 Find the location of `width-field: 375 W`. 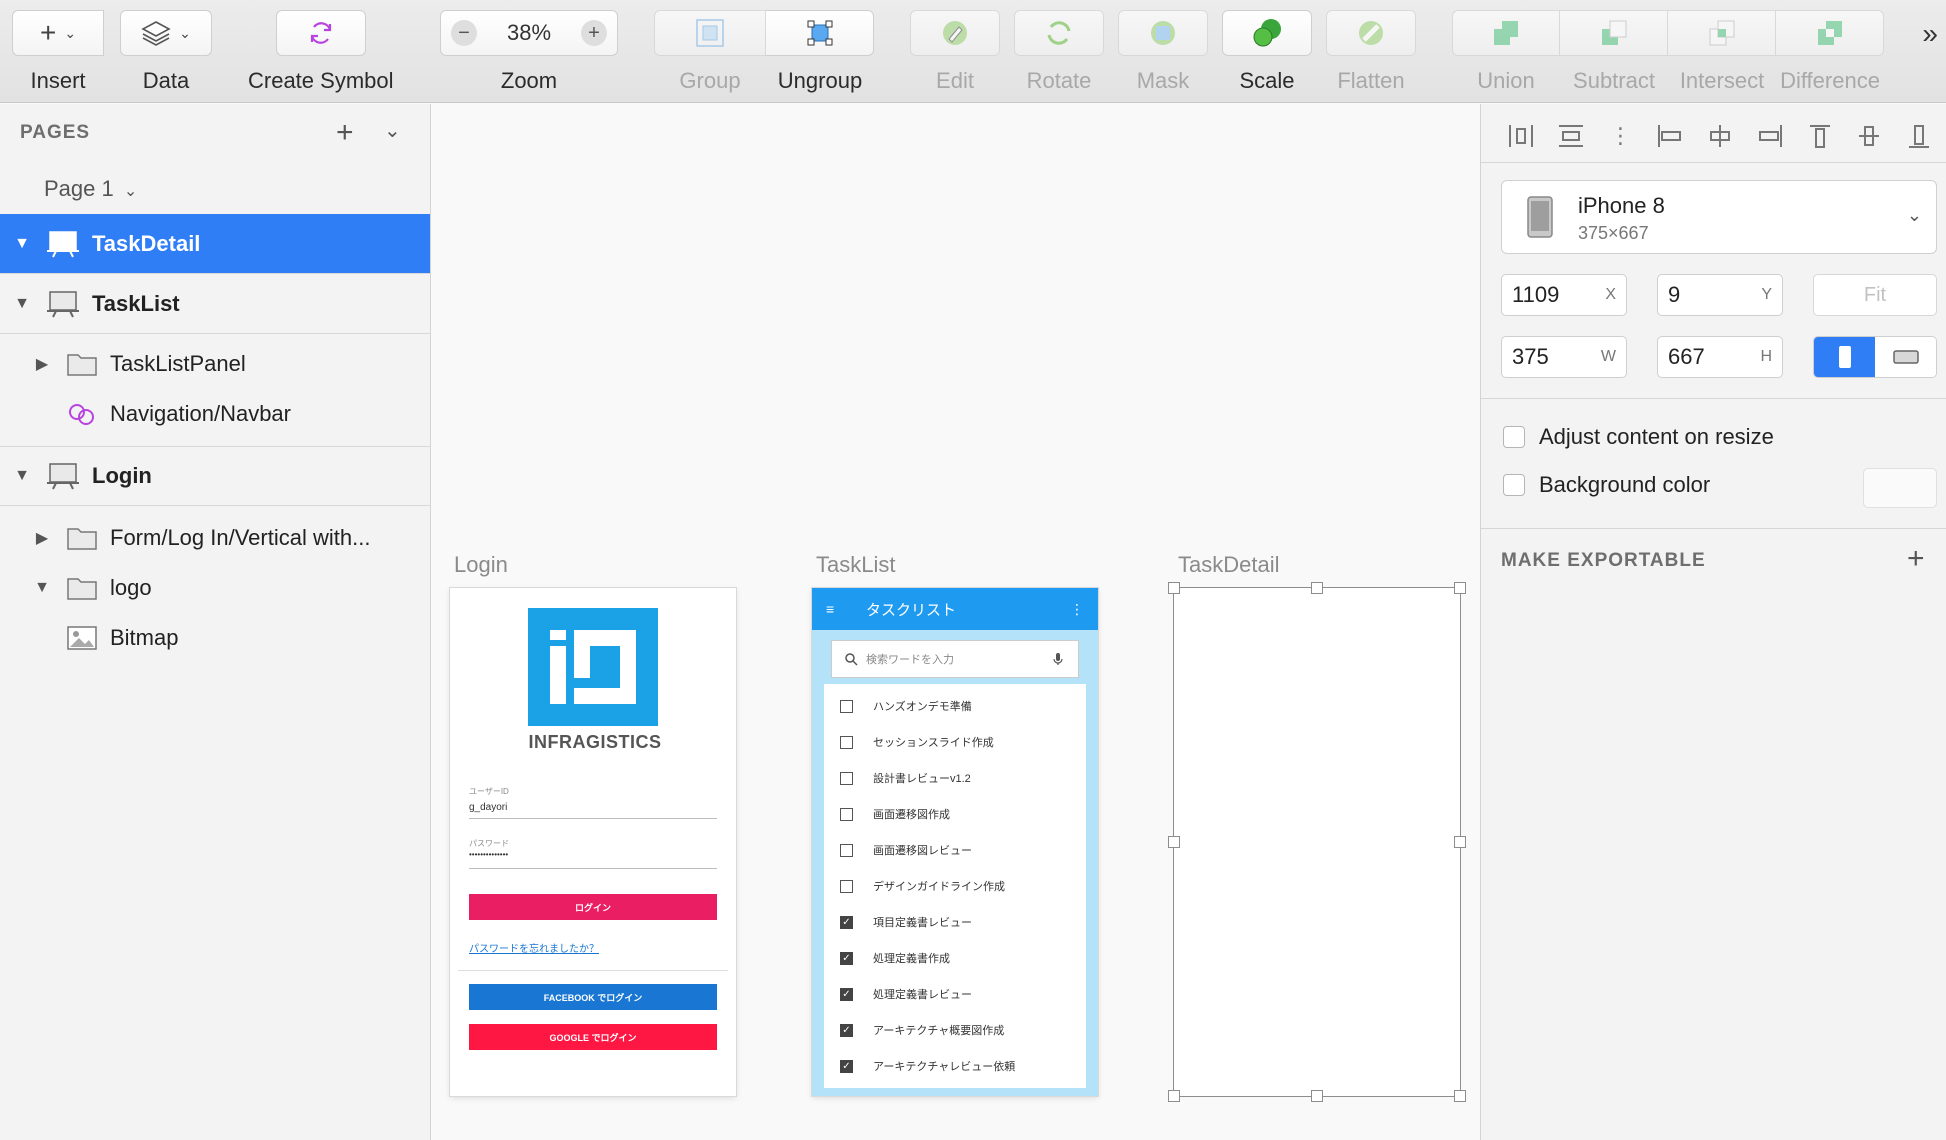

width-field: 375 W is located at coordinates (1564, 357).